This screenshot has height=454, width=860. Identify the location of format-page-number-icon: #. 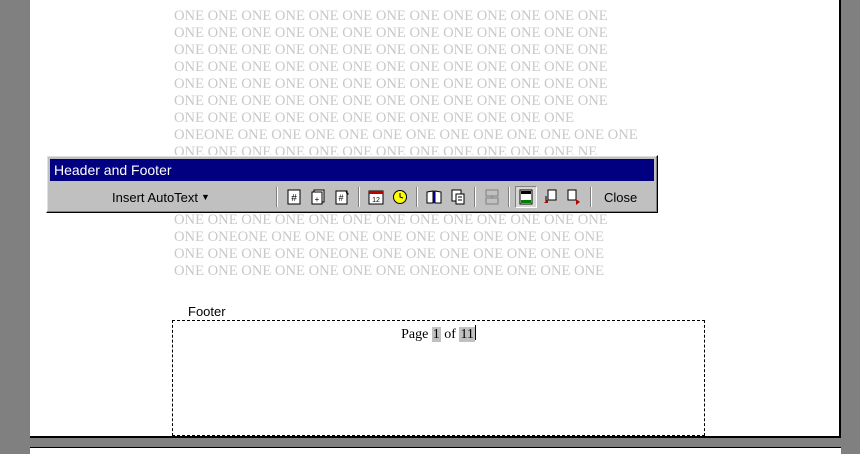
(342, 197).